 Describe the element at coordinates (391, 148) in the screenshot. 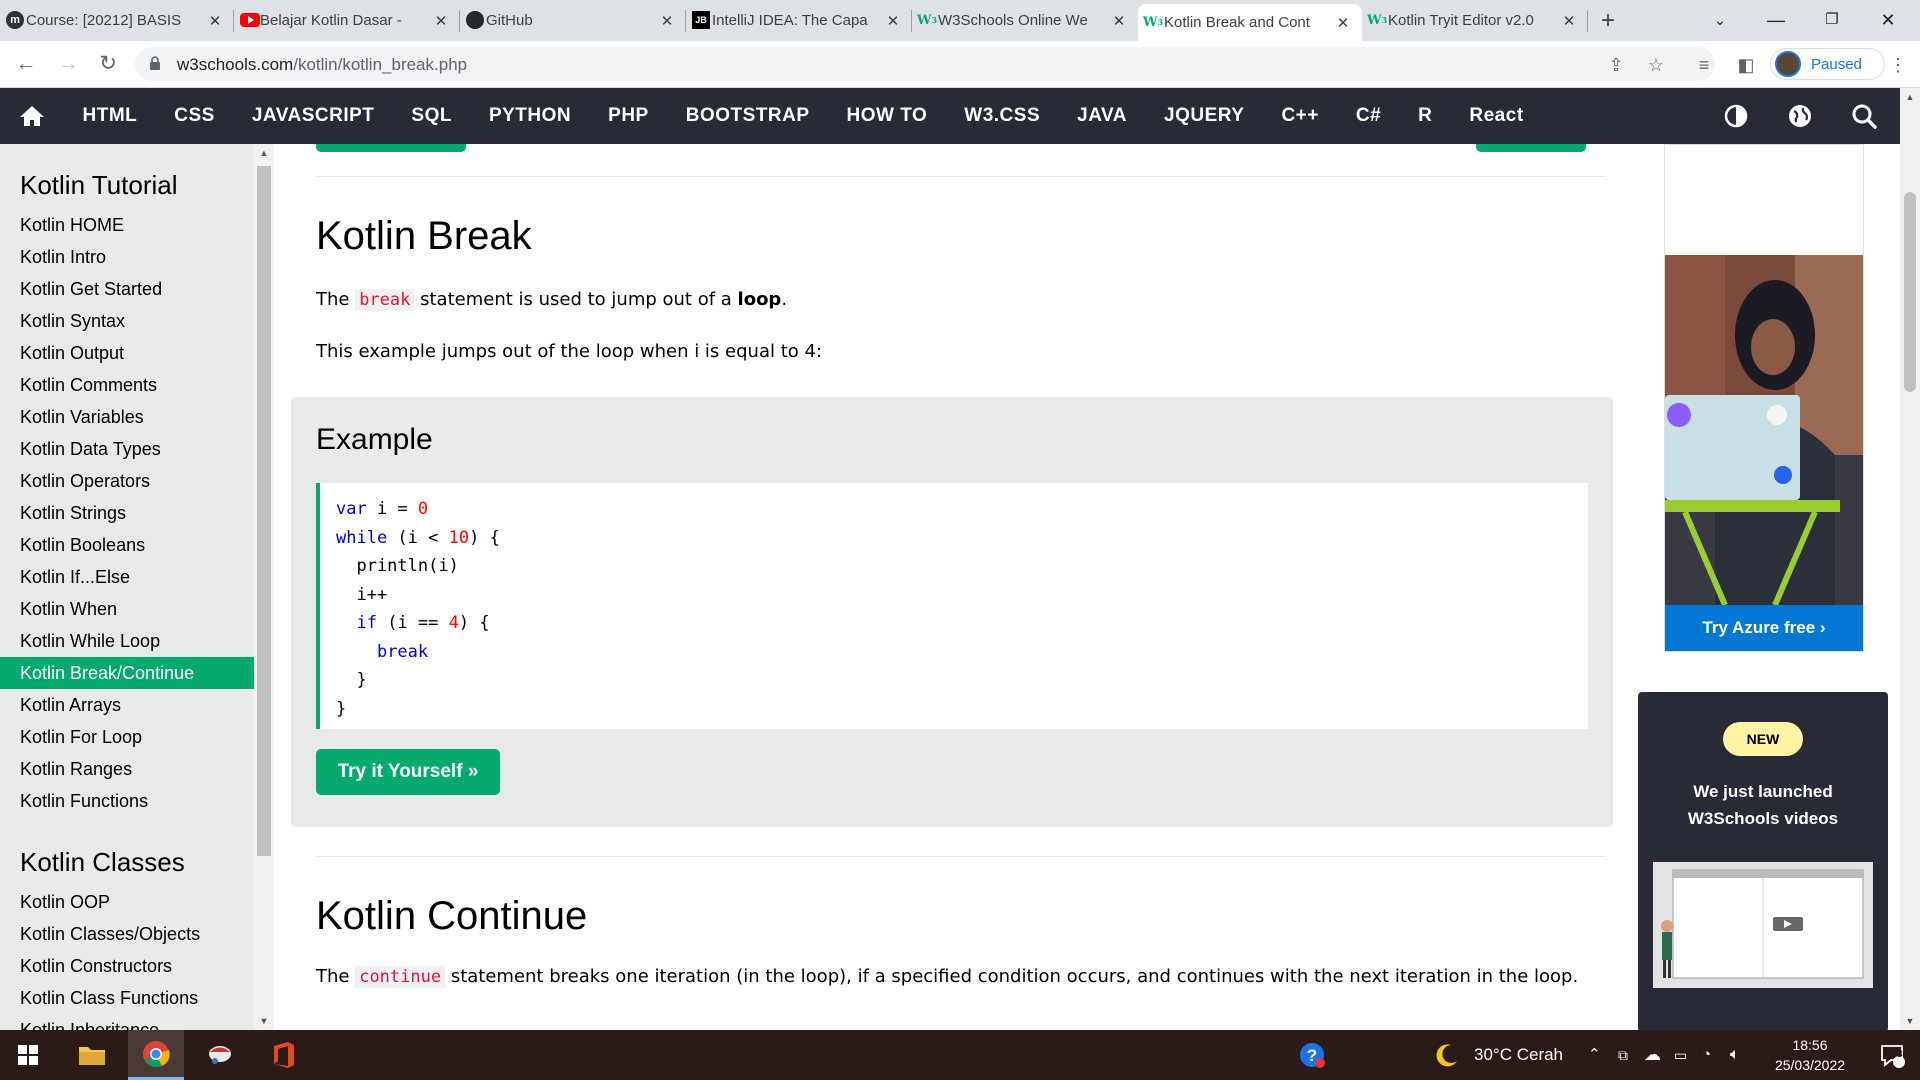

I see `previous-button-edge` at that location.